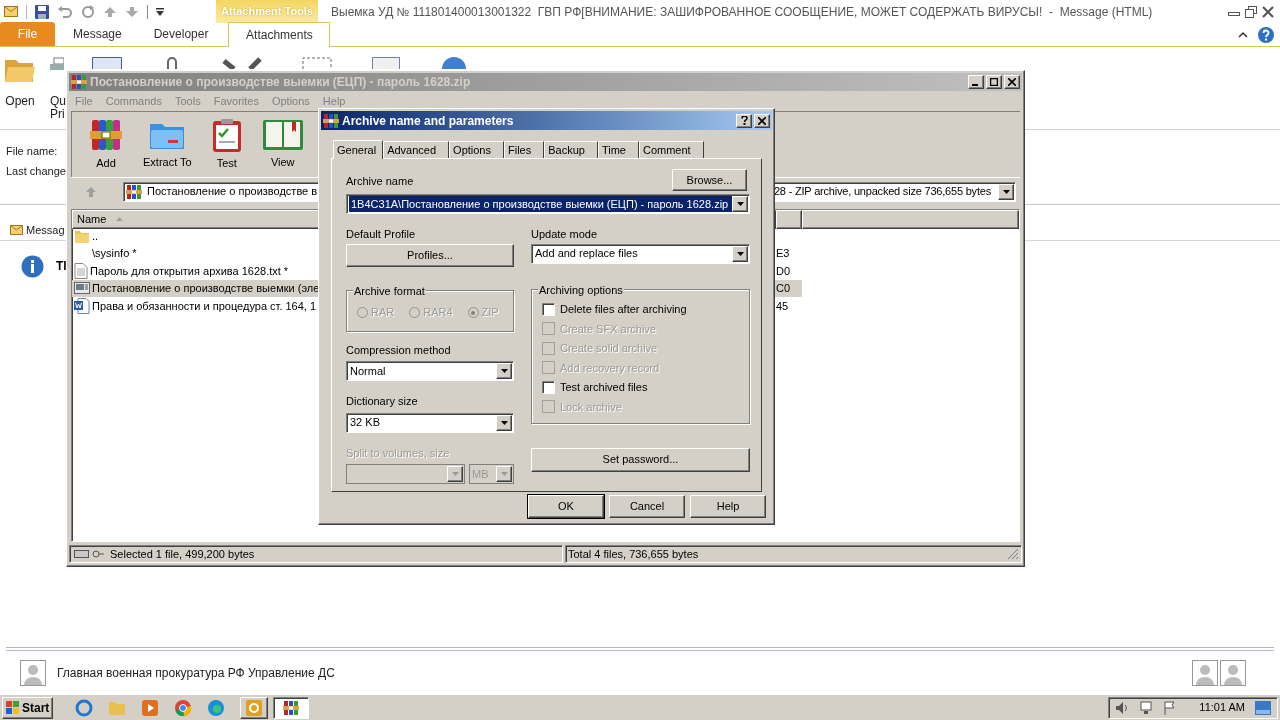 The height and width of the screenshot is (720, 1280). I want to click on dialog-title: Archive name and parameters, so click(428, 121).